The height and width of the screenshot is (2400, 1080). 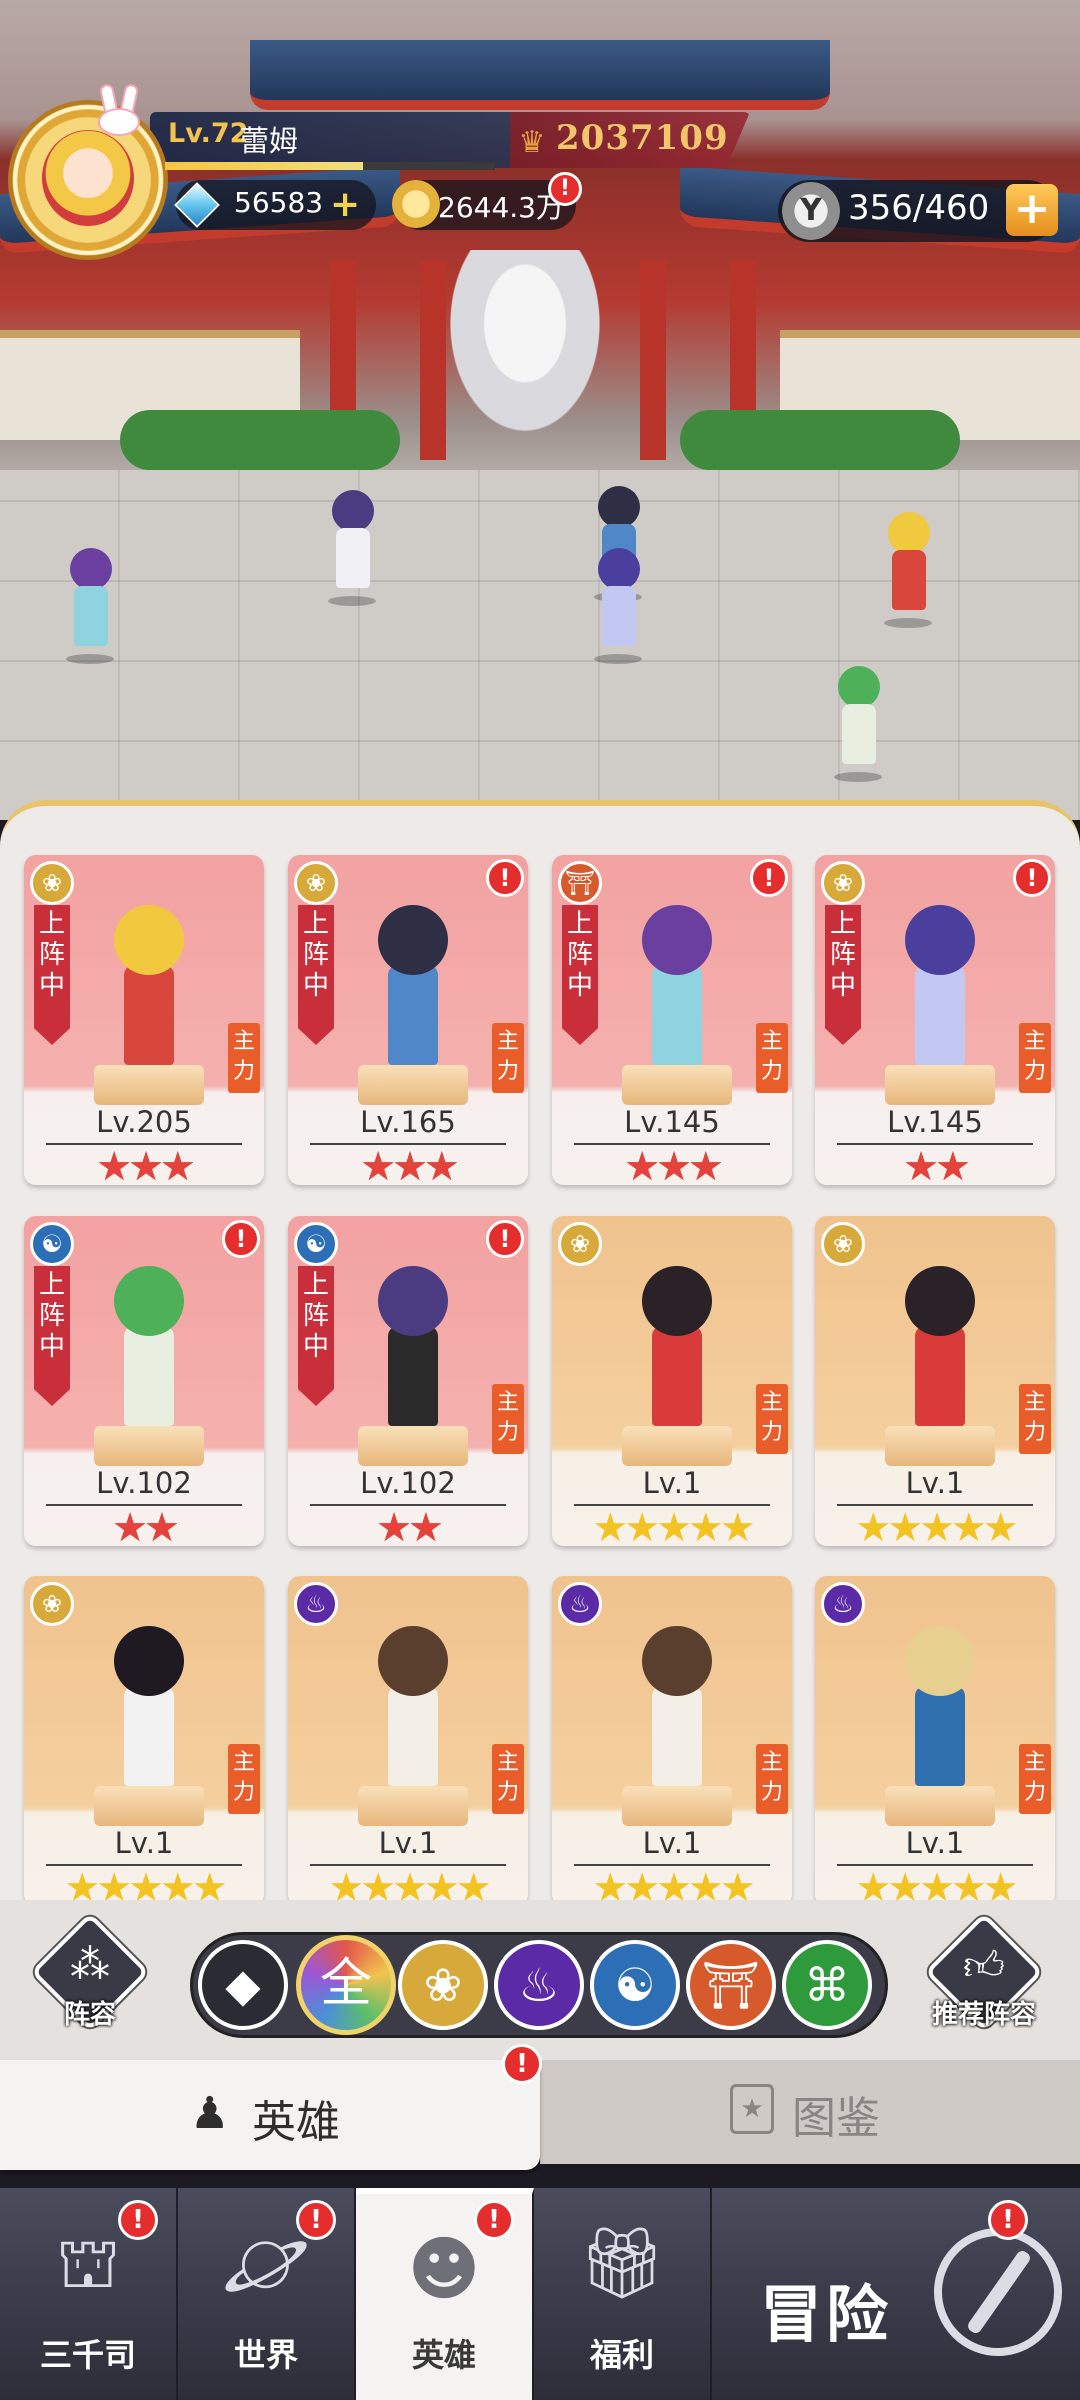 I want to click on recommend-formation-button: 👍︎ 推荐阵容, so click(x=984, y=1980).